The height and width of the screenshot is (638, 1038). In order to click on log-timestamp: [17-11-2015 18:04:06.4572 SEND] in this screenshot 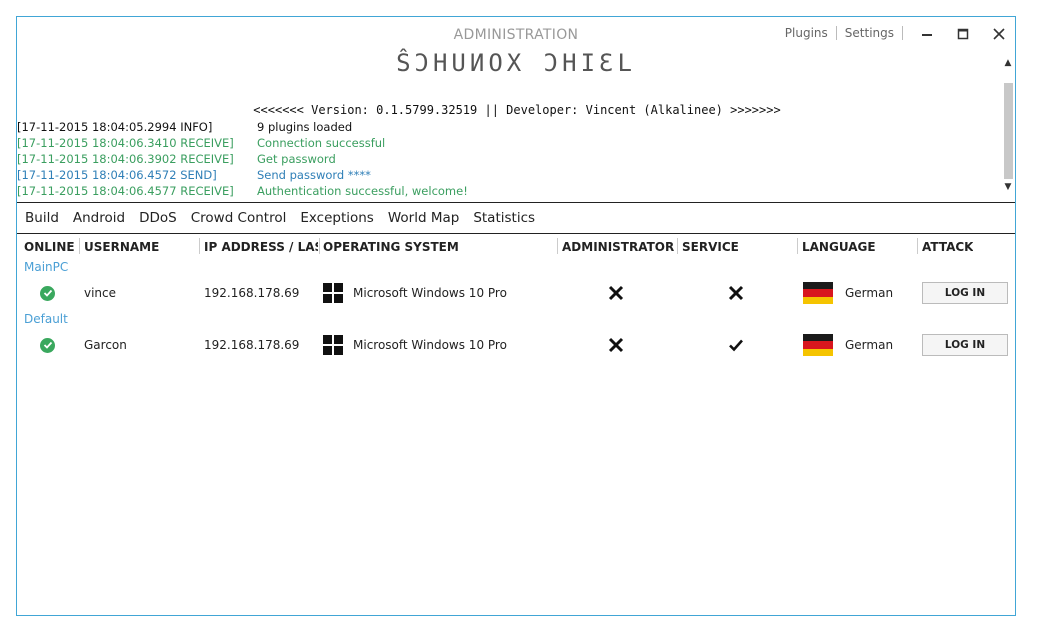, I will do `click(117, 175)`.